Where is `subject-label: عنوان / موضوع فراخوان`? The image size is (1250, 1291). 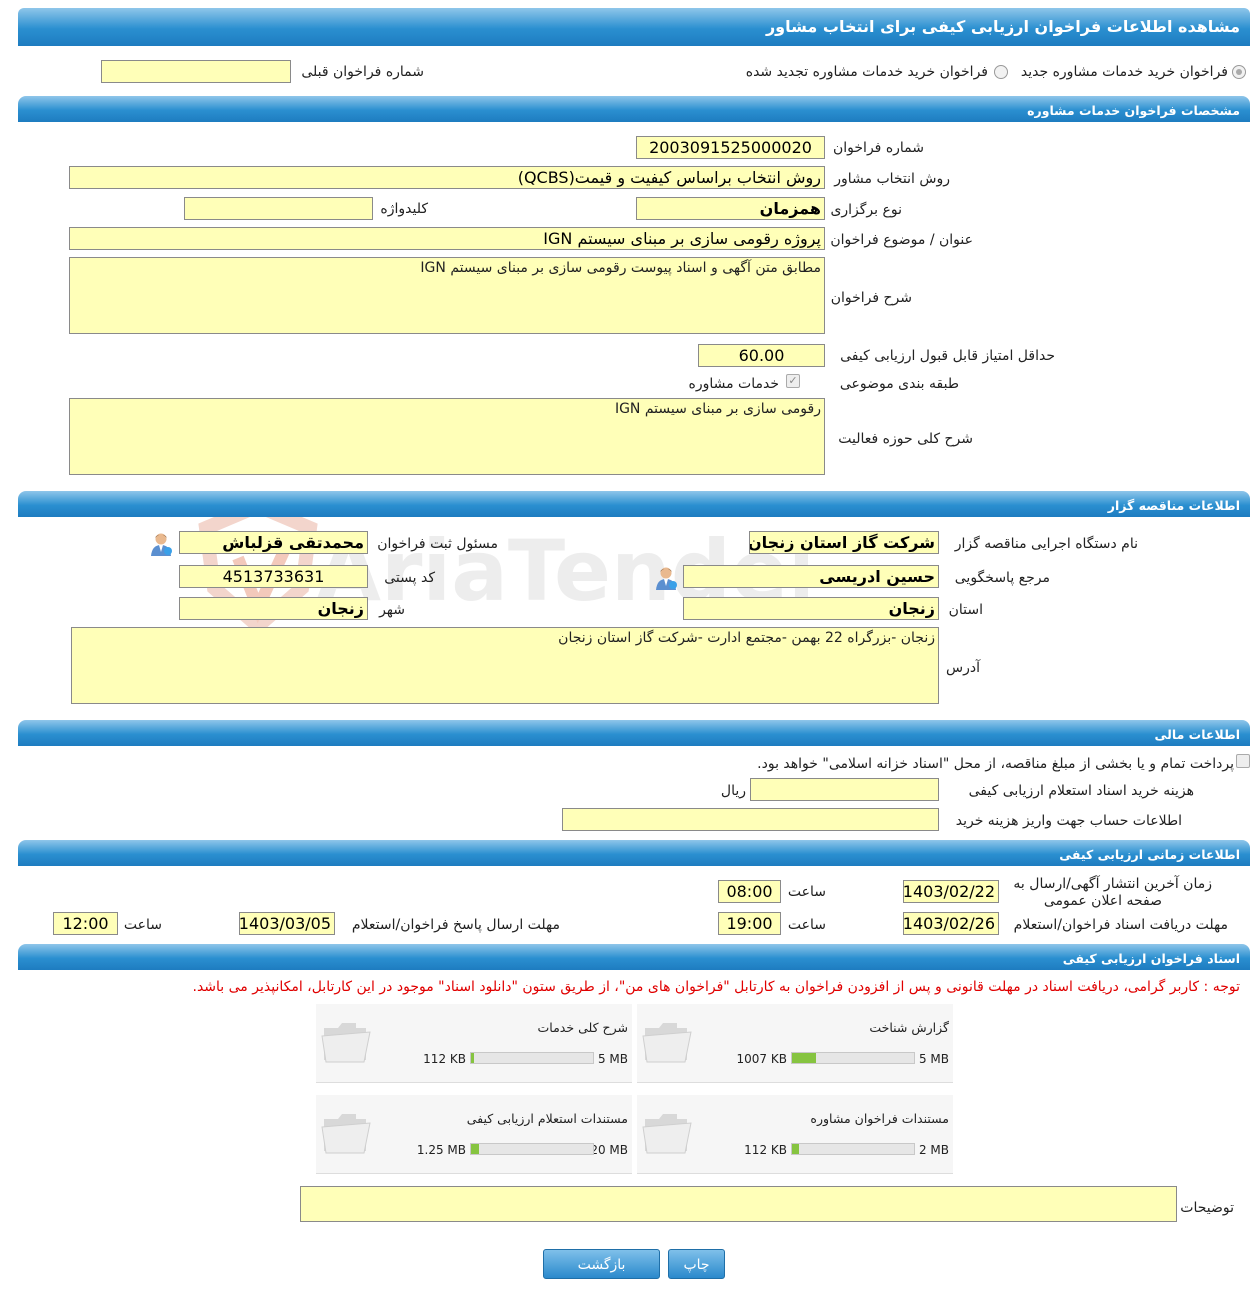 subject-label: عنوان / موضوع فراخوان is located at coordinates (901, 240).